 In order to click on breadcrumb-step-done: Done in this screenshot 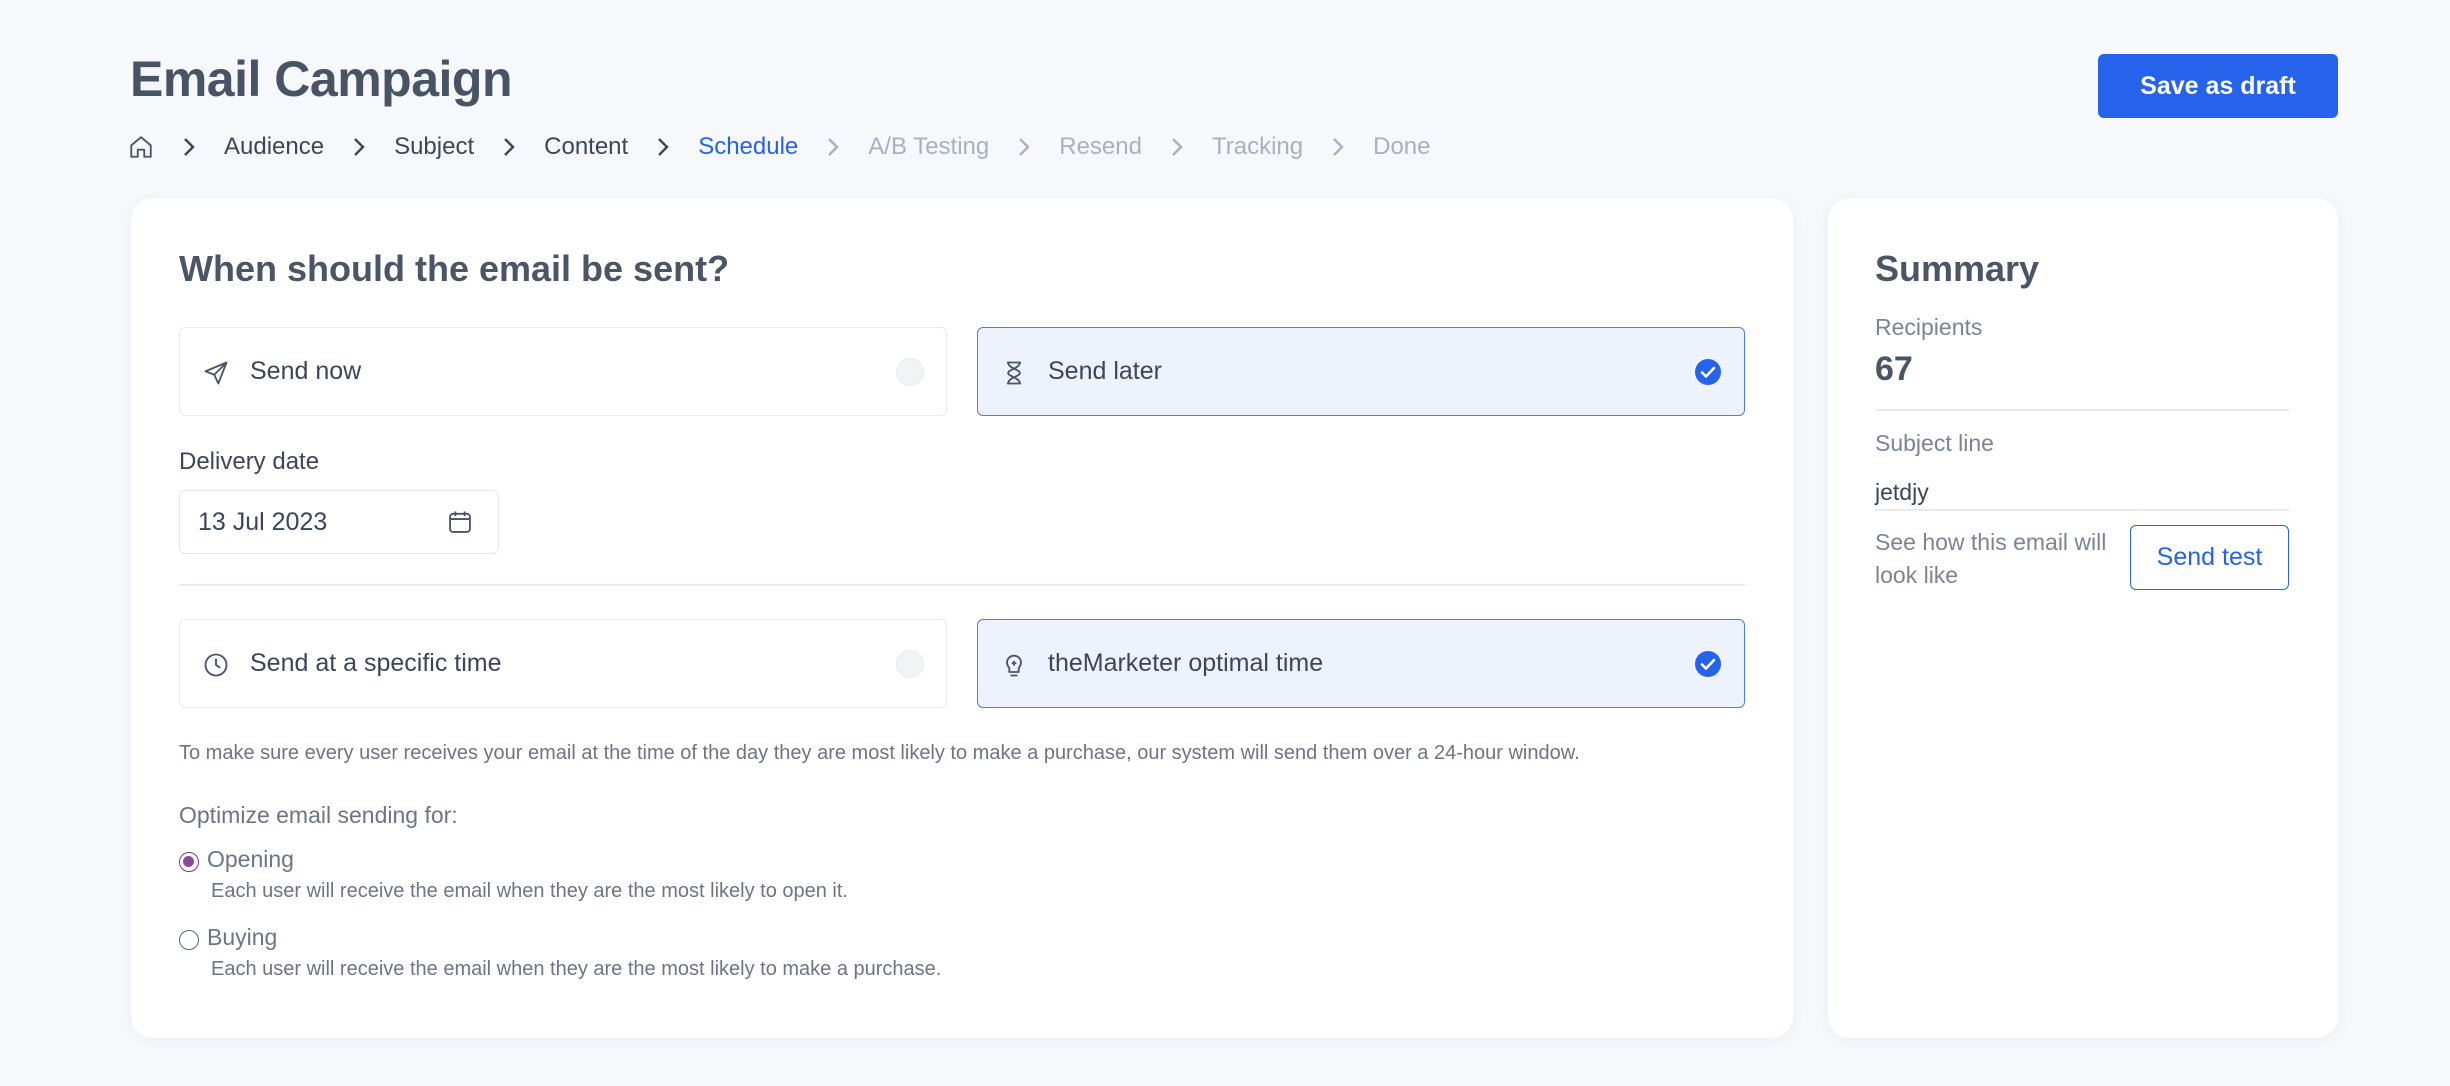, I will do `click(1401, 147)`.